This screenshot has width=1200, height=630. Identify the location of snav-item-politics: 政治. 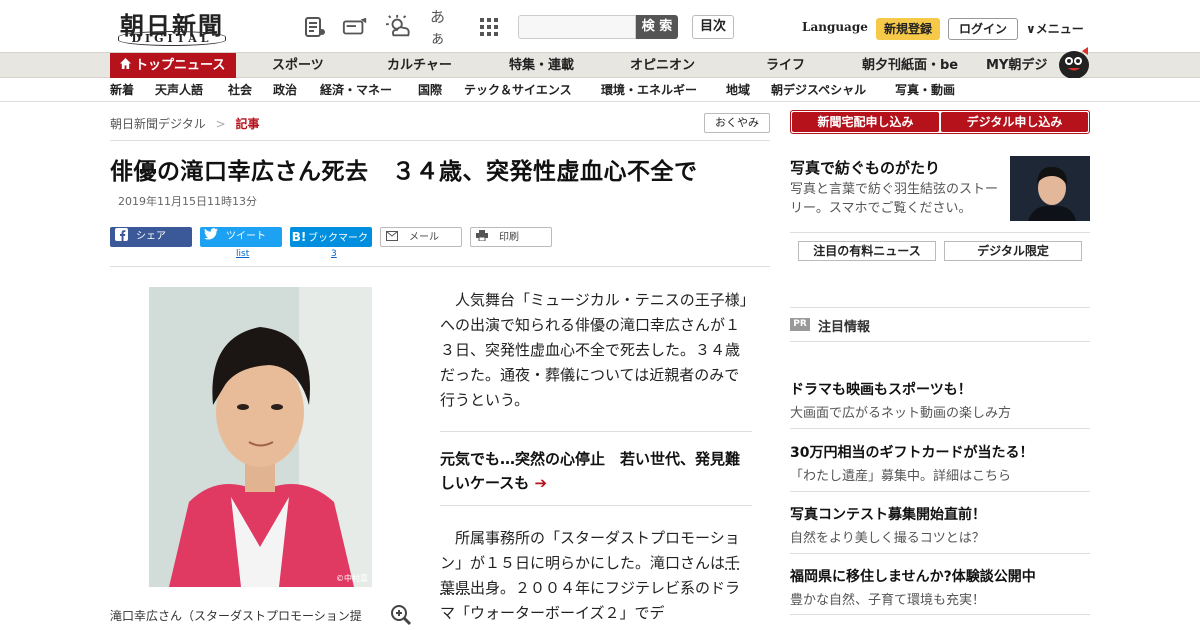
(285, 90).